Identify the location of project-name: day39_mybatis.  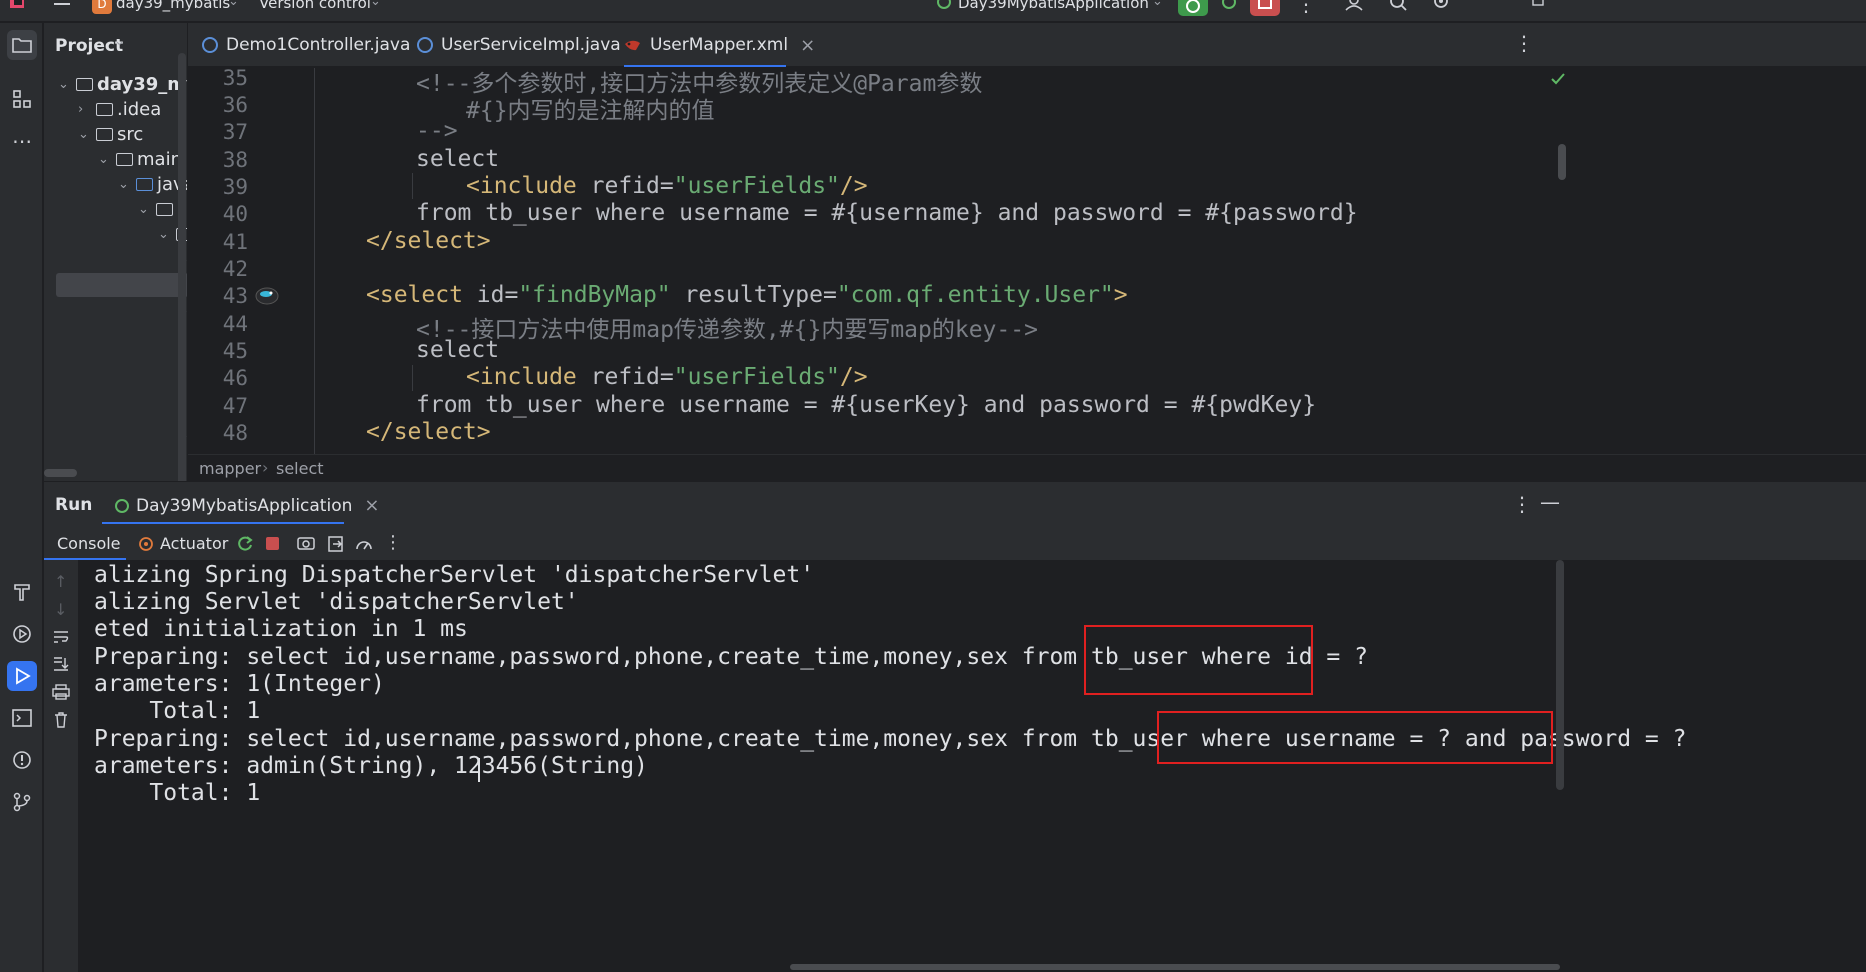
(173, 6).